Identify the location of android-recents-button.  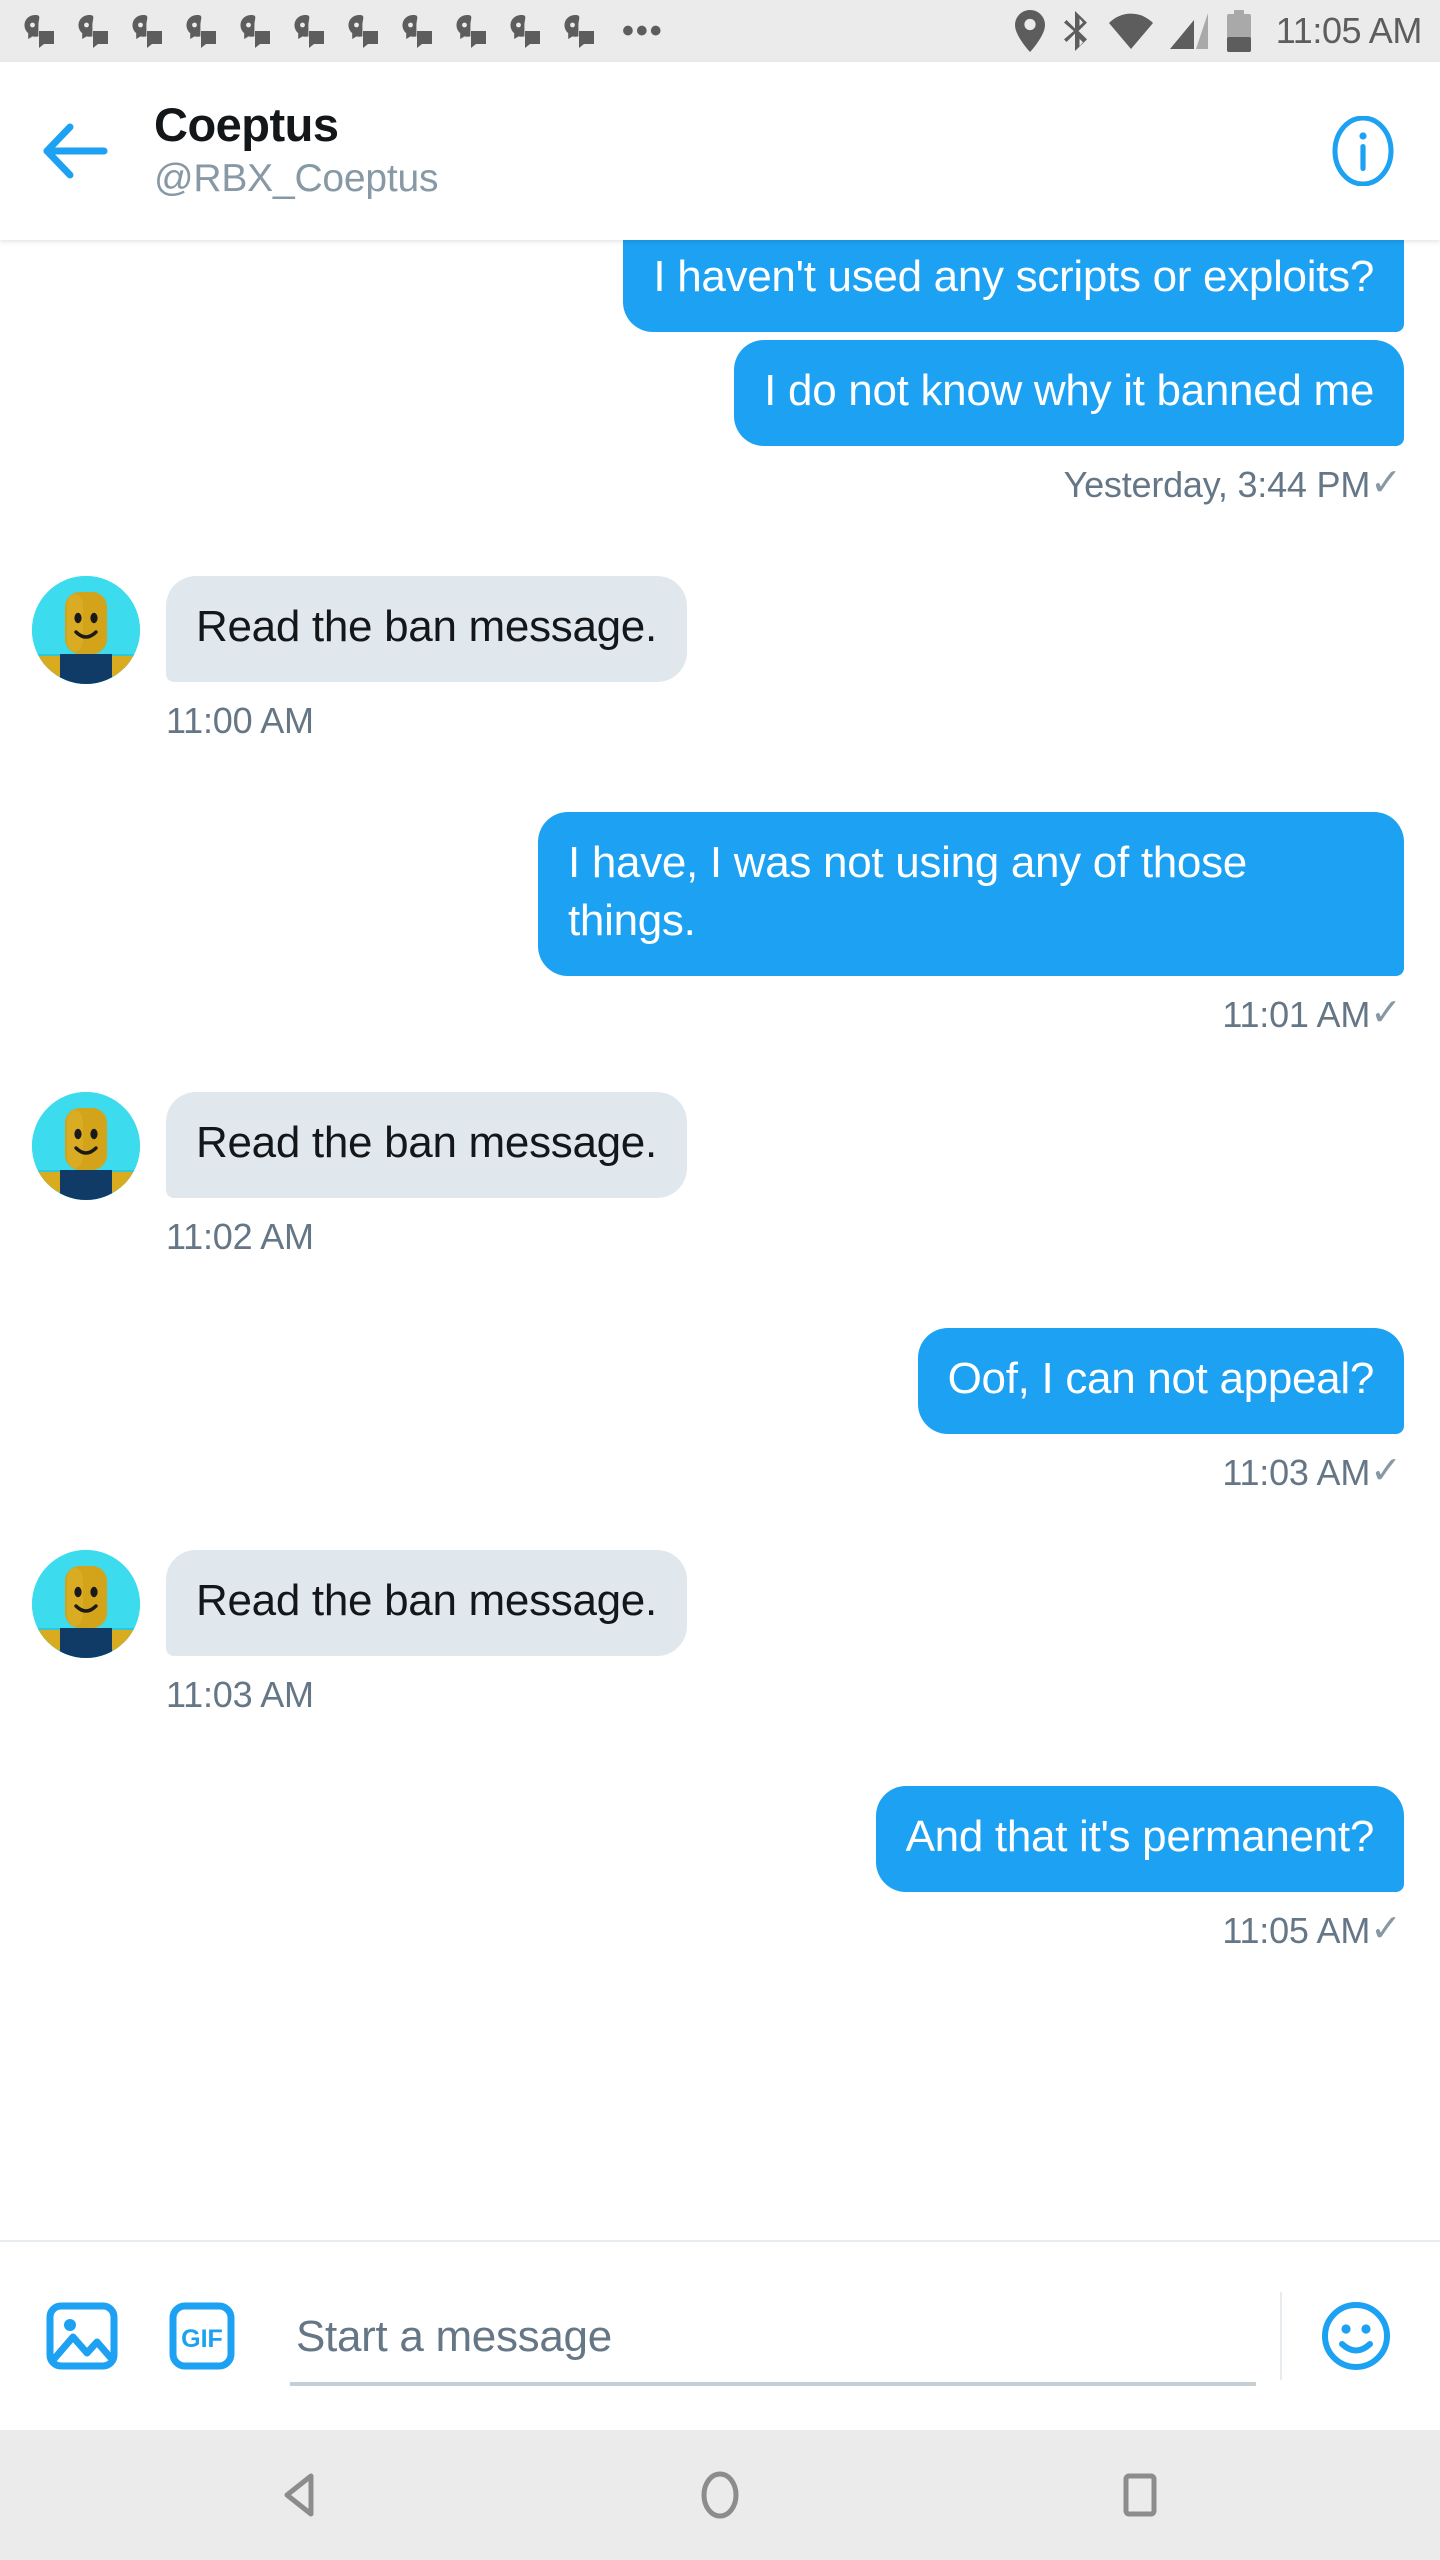
(1140, 2495).